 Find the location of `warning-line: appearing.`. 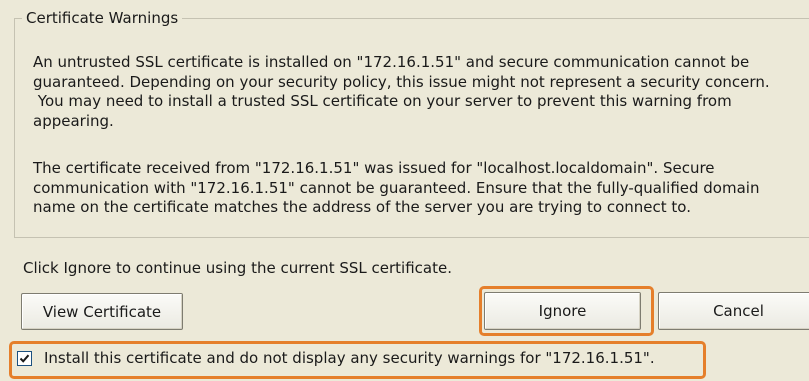

warning-line: appearing. is located at coordinates (73, 120).